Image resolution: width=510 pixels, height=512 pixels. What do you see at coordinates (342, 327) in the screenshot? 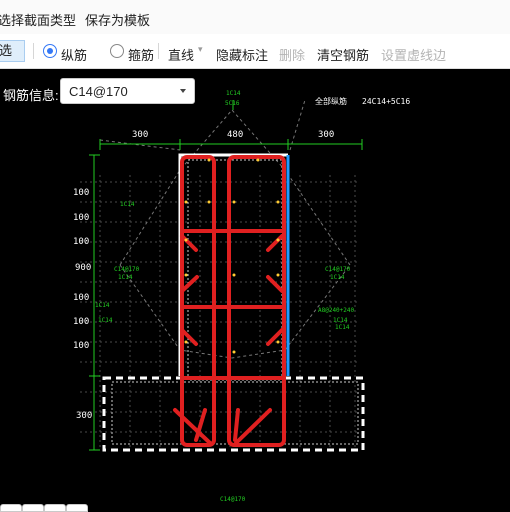
I see `annot-right-5: 1C14` at bounding box center [342, 327].